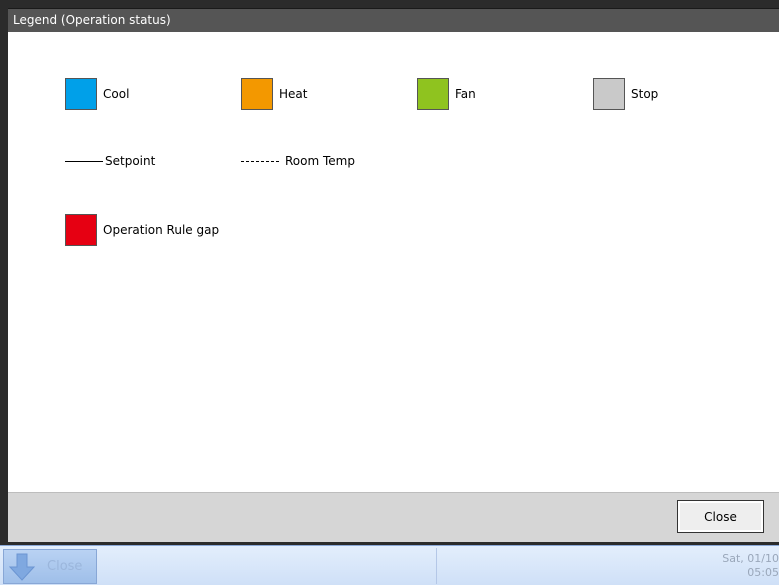  What do you see at coordinates (625, 94) in the screenshot?
I see `legend-item-stop: Stop` at bounding box center [625, 94].